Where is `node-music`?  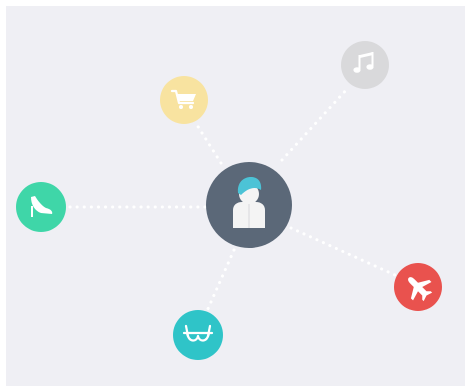 node-music is located at coordinates (365, 65).